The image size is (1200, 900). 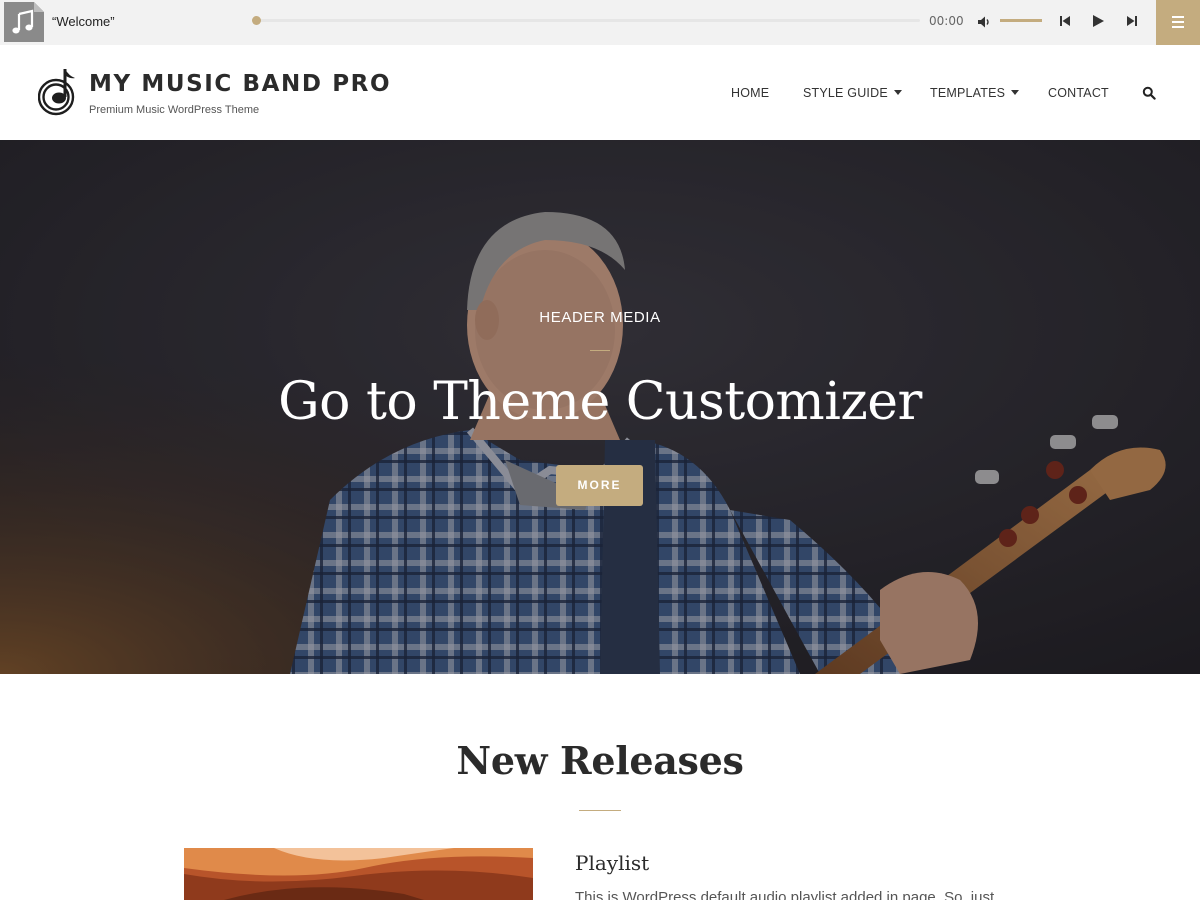 I want to click on release-title: Playlist, so click(x=612, y=863).